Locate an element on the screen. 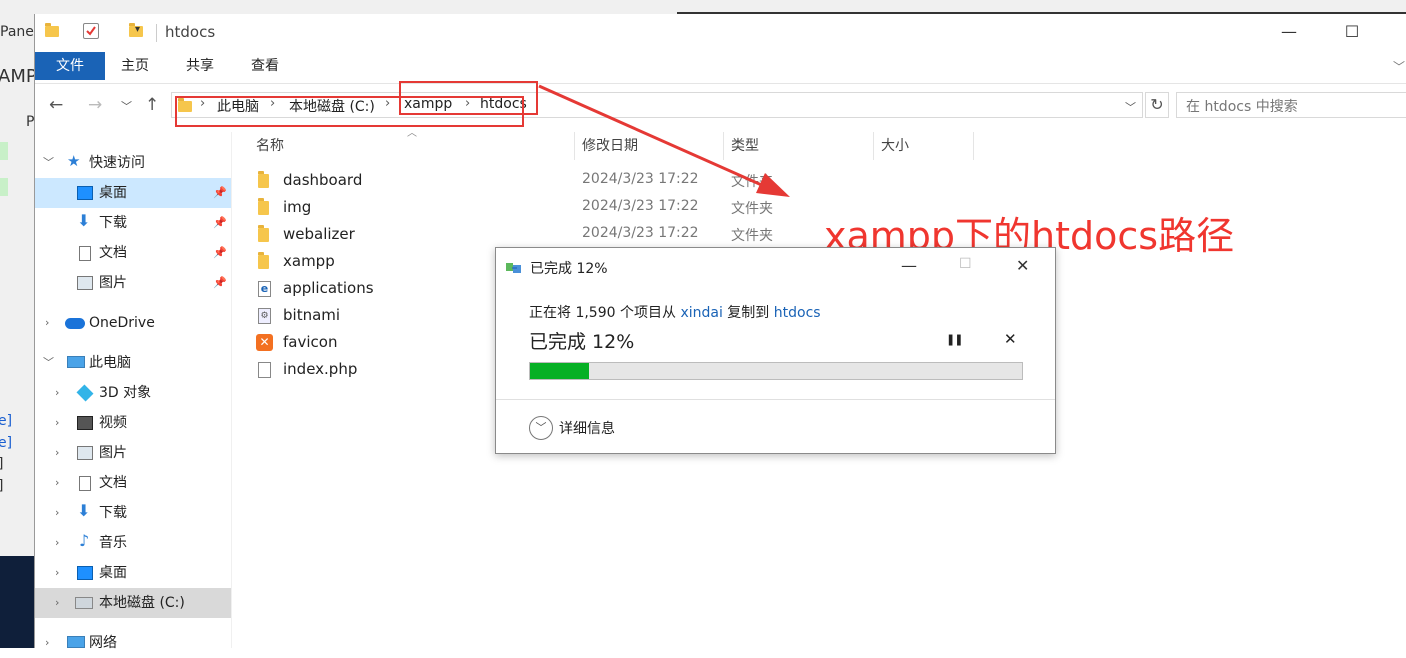 The image size is (1406, 658). nav-pc-local-disk: › 本地磁盘 (C:) is located at coordinates (133, 603).